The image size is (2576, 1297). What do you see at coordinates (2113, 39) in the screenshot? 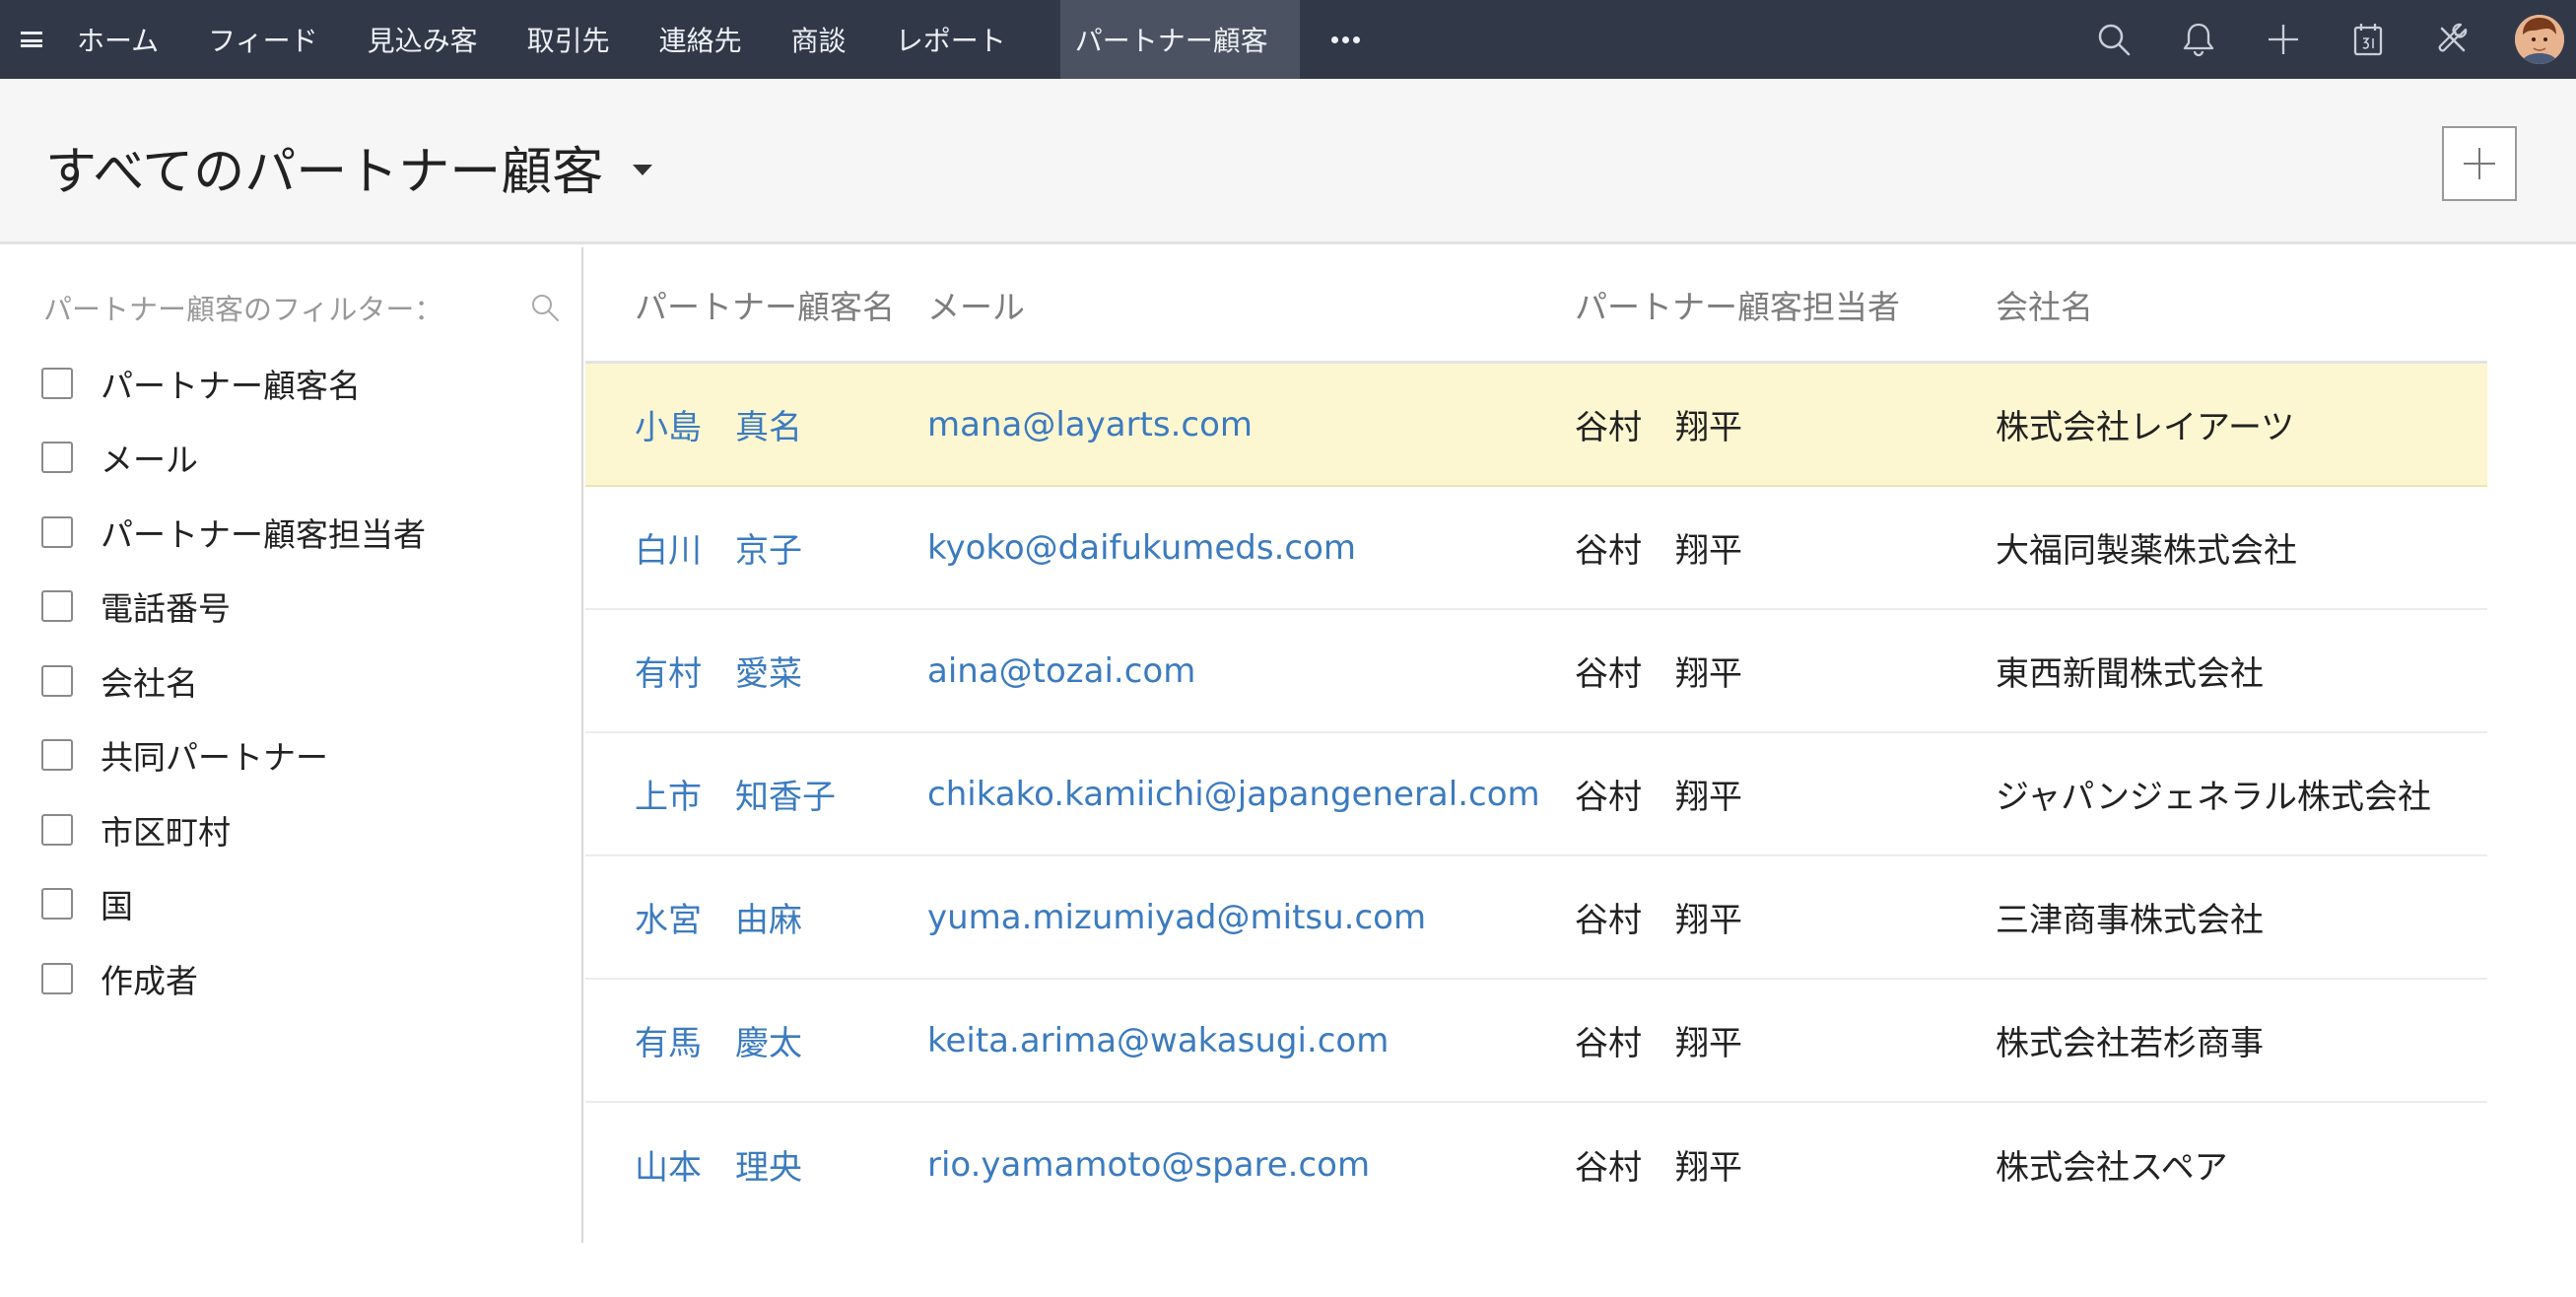
I see `search-icon` at bounding box center [2113, 39].